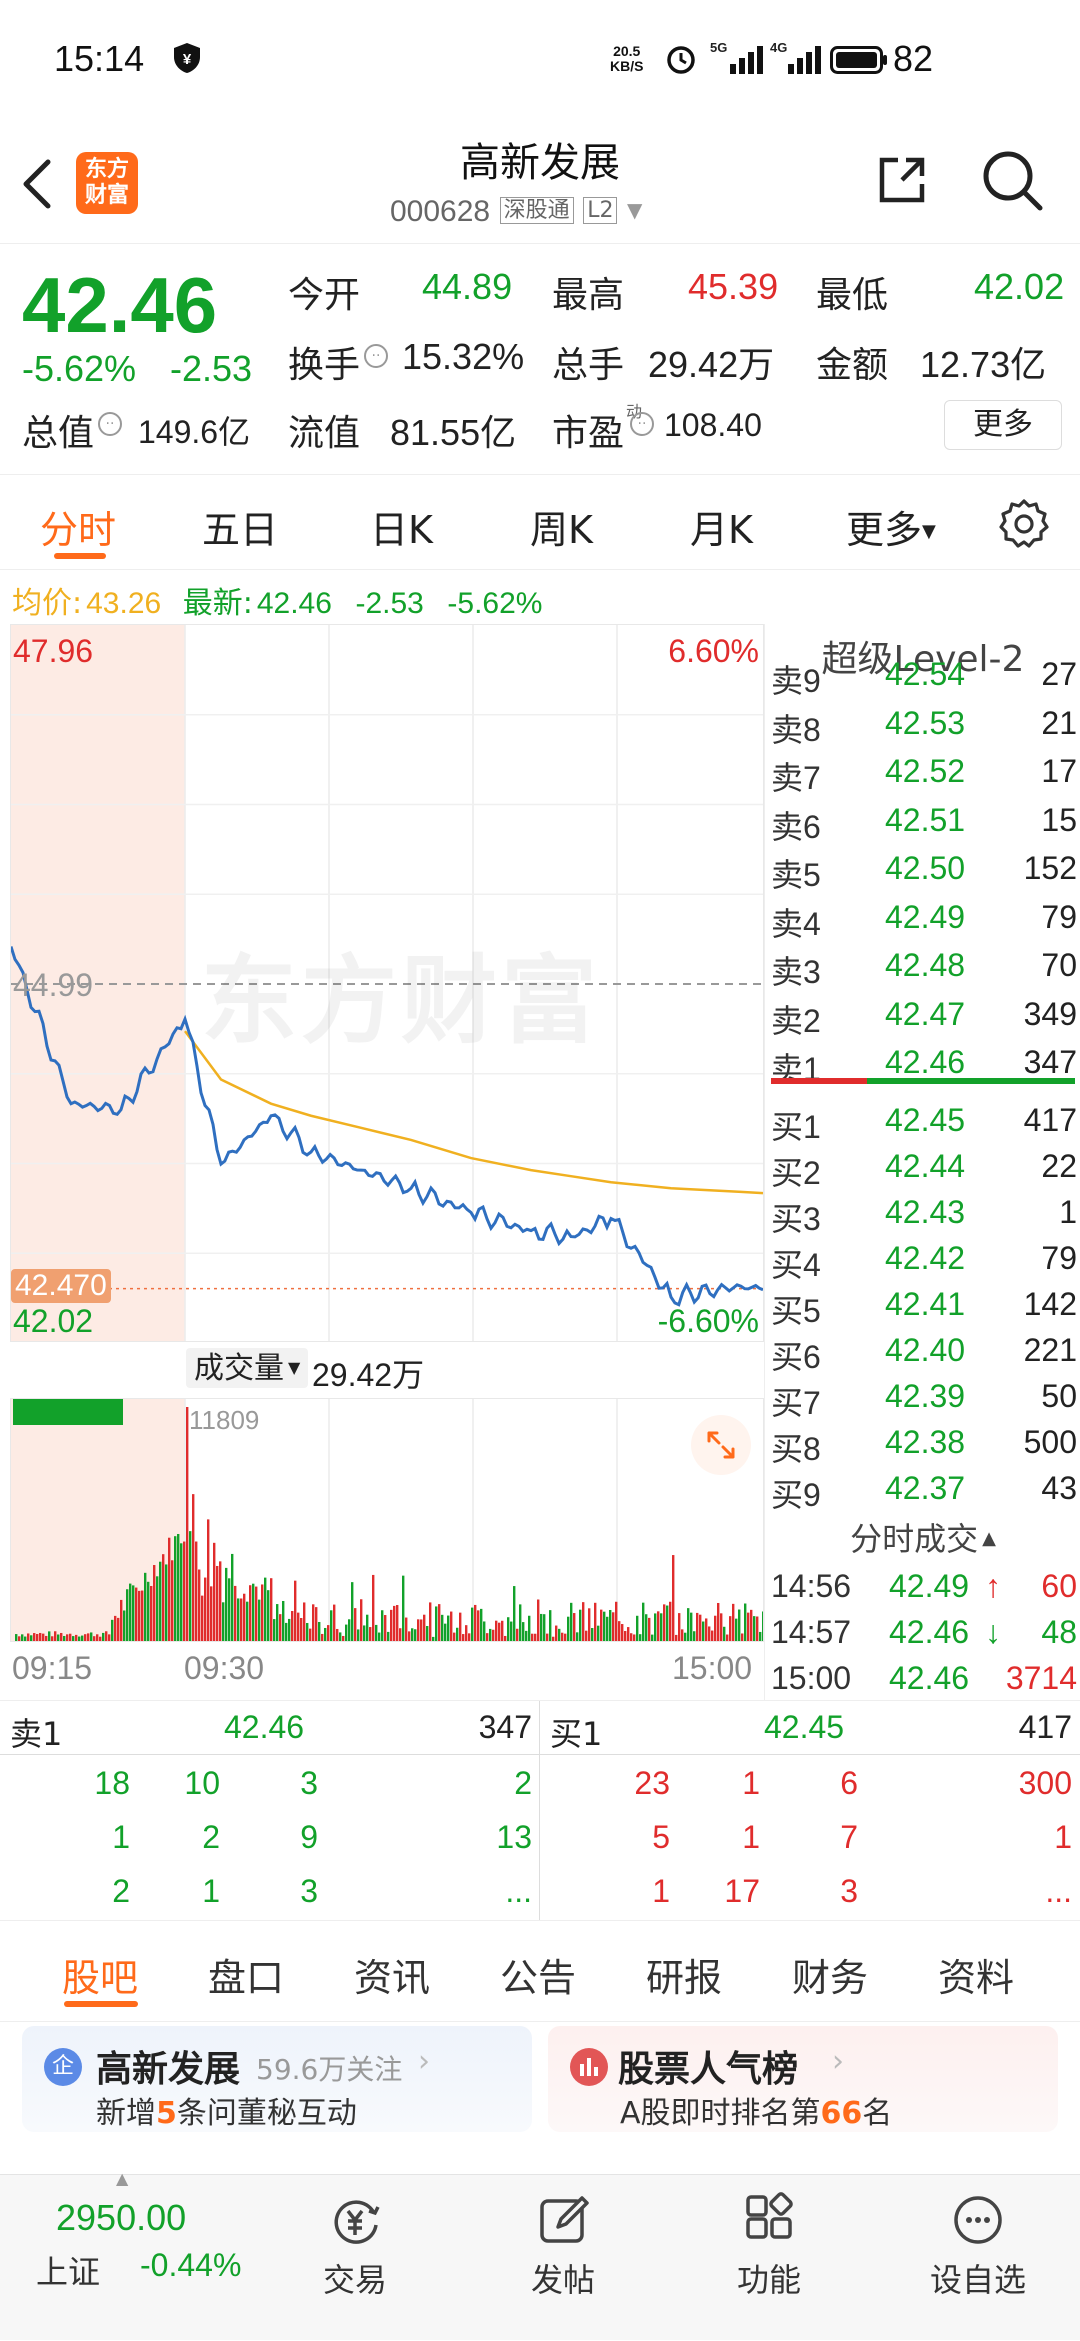  I want to click on tab-announcements: 公告, so click(538, 1974).